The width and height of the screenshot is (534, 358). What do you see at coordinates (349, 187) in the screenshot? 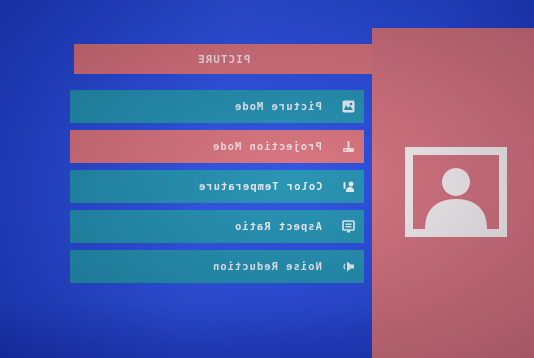
I see `color-temperature-icon` at bounding box center [349, 187].